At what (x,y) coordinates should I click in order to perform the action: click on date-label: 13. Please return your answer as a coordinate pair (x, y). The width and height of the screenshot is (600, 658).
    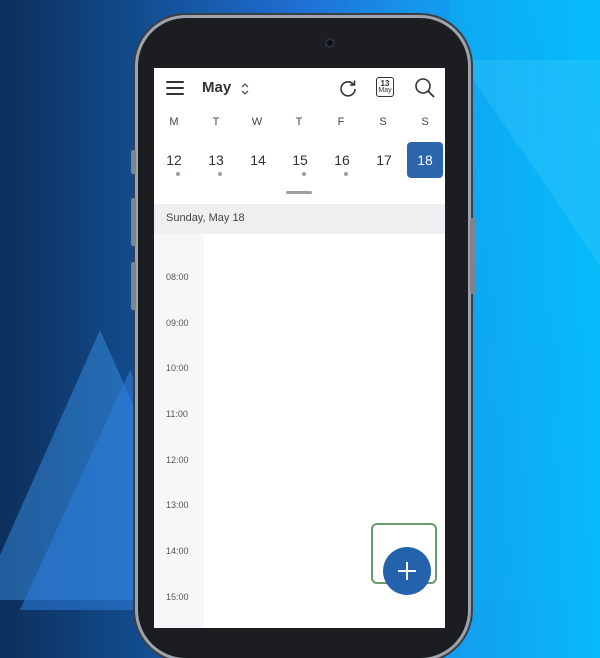
    Looking at the image, I should click on (216, 160).